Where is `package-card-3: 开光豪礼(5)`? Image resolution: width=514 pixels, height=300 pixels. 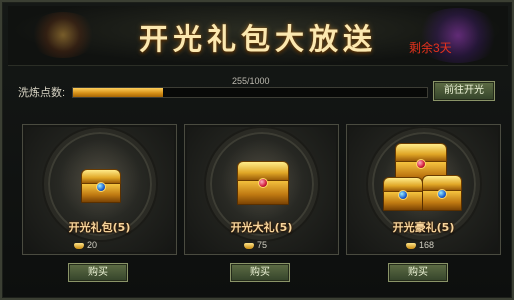
package-card-3: 开光豪礼(5) is located at coordinates (423, 189).